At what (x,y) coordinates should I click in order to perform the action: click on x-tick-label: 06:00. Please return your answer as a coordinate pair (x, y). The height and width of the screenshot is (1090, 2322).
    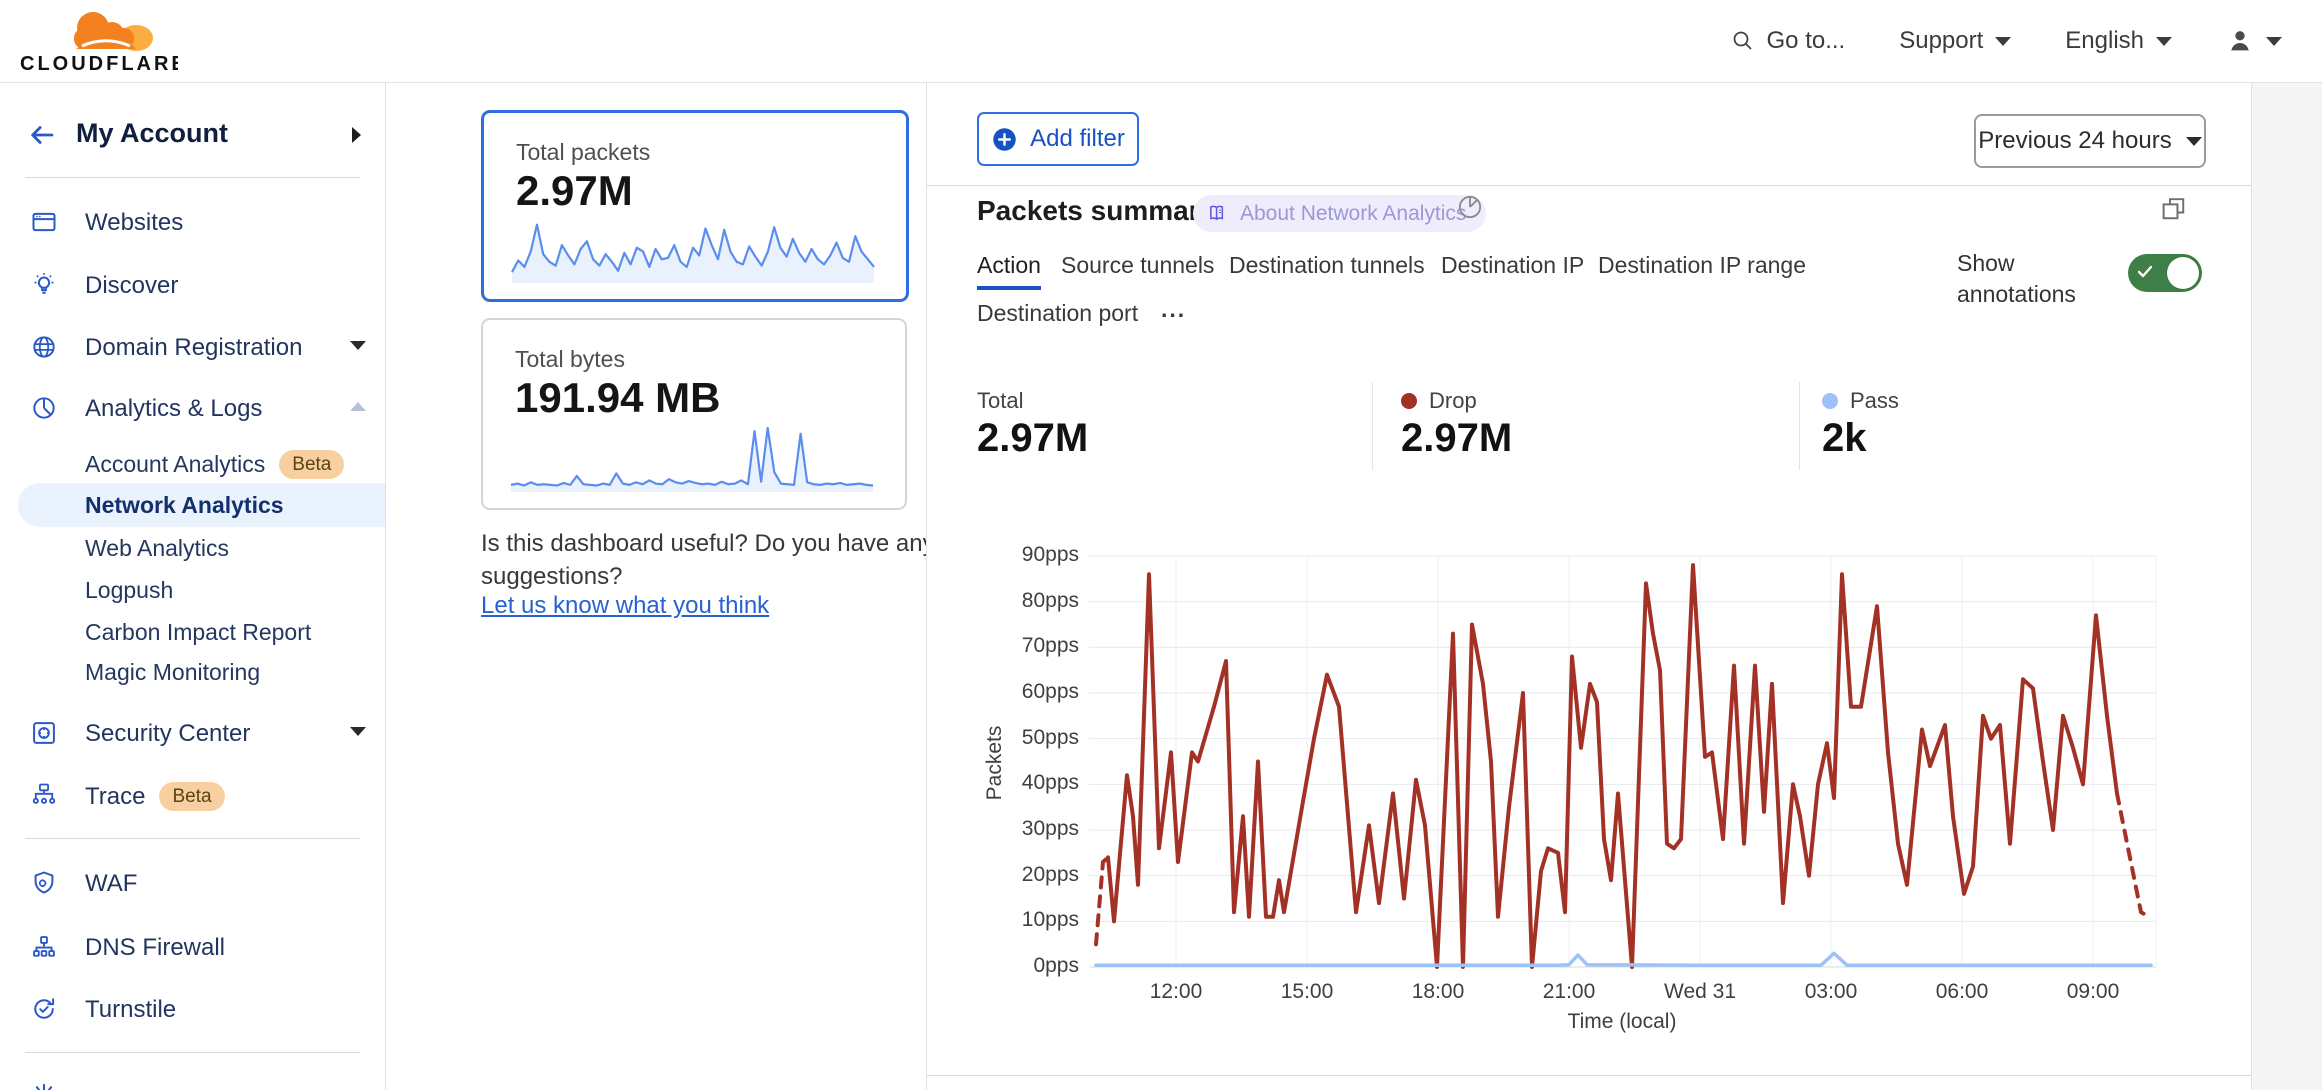
    Looking at the image, I should click on (1962, 991).